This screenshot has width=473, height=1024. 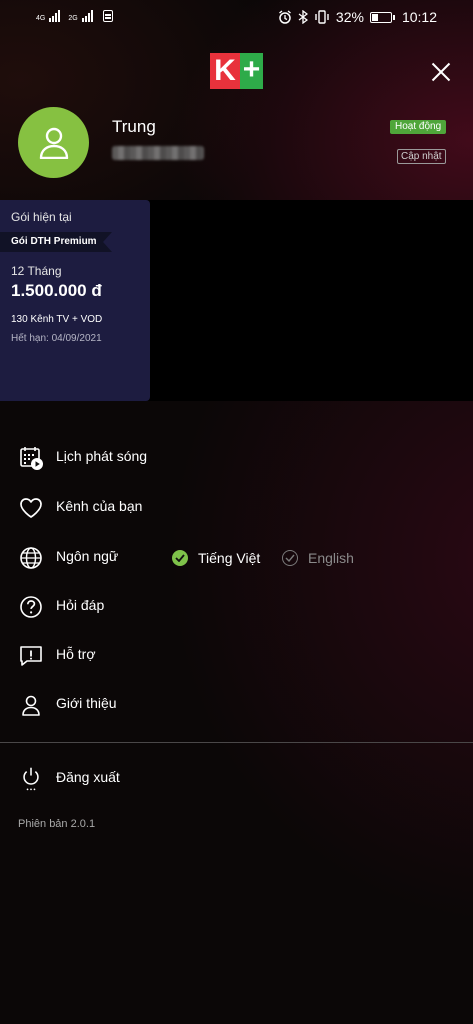 I want to click on divider, so click(x=236, y=742).